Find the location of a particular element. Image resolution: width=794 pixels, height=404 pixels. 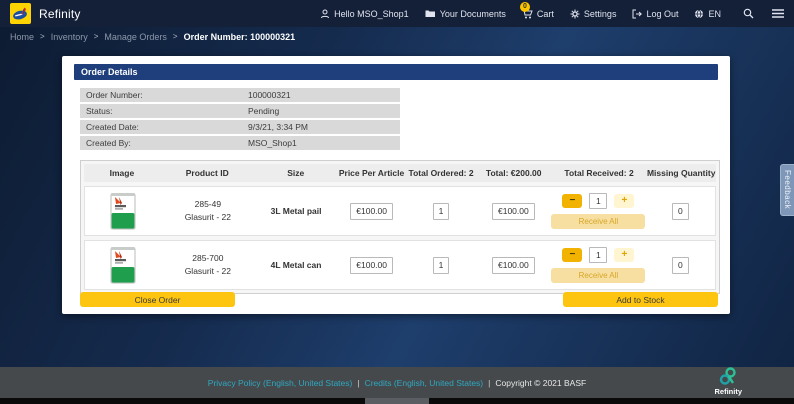

cart-badge: 0 is located at coordinates (524, 6).